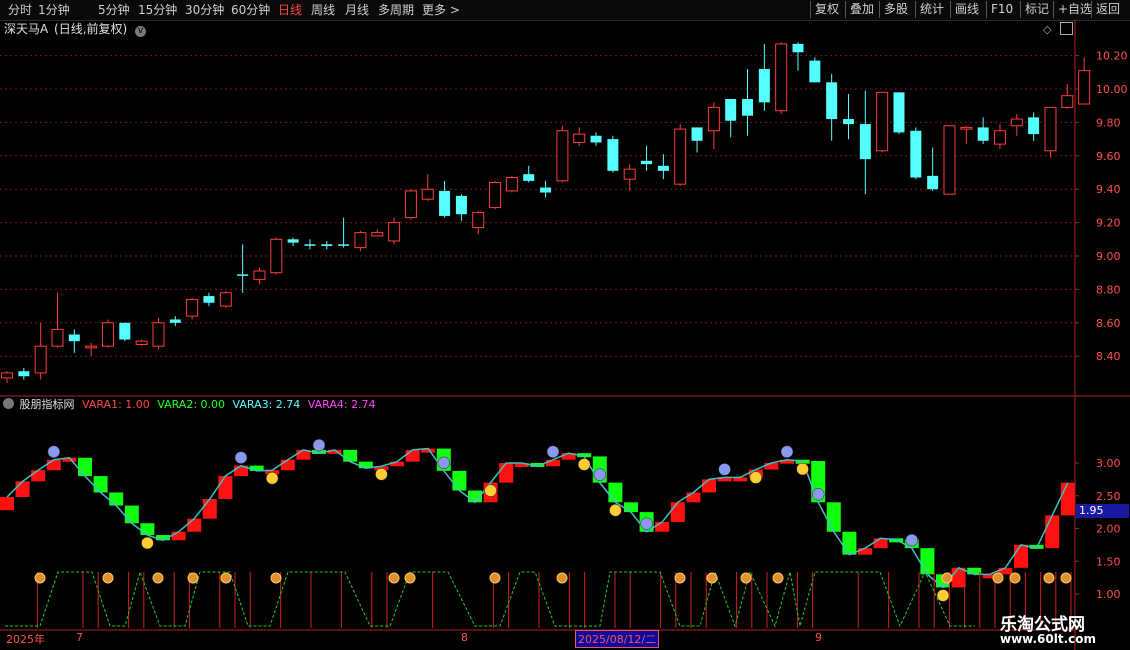 The width and height of the screenshot is (1130, 650). Describe the element at coordinates (1108, 529) in the screenshot. I see `indicator-tick-label: 2.00` at that location.